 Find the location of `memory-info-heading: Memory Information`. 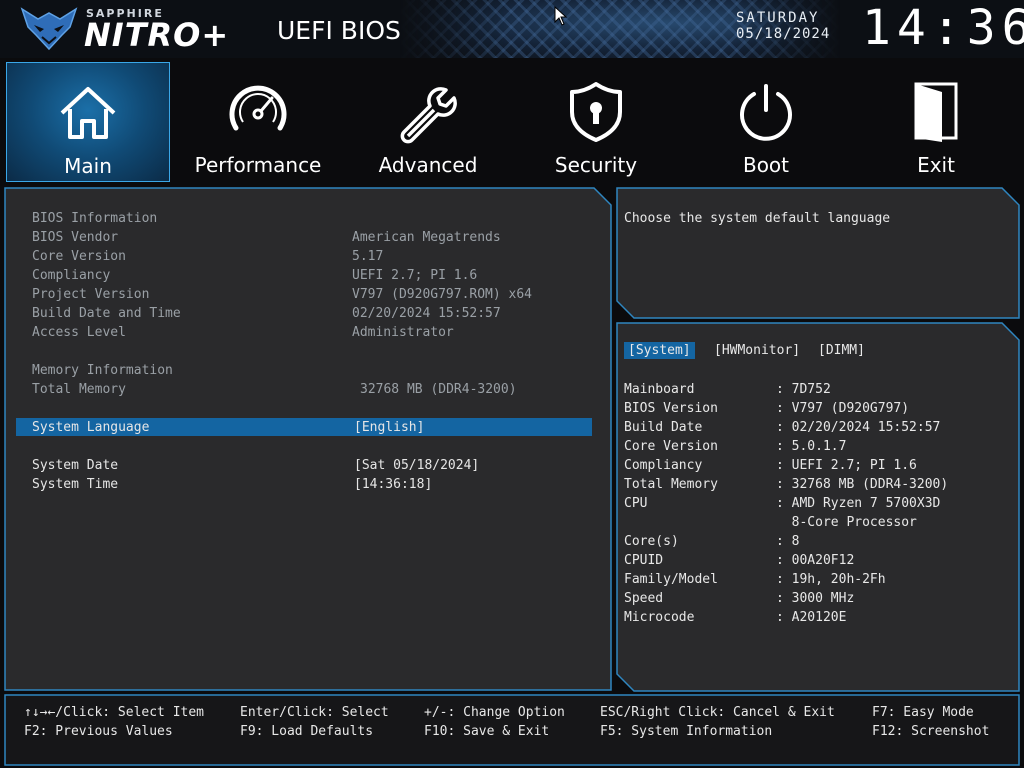

memory-info-heading: Memory Information is located at coordinates (102, 370).